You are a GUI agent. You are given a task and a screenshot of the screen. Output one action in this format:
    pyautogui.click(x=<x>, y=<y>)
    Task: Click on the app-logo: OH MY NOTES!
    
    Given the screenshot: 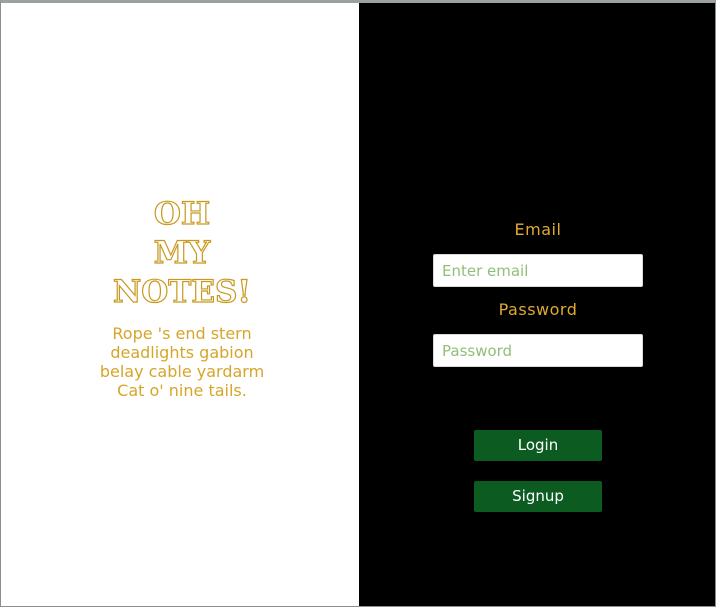 What is the action you would take?
    pyautogui.click(x=182, y=253)
    